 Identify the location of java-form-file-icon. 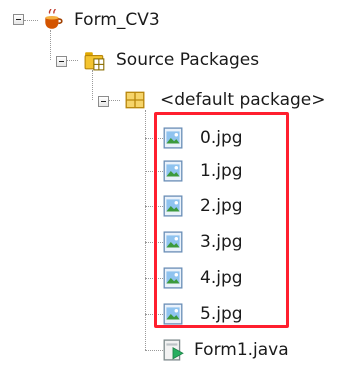
(173, 350).